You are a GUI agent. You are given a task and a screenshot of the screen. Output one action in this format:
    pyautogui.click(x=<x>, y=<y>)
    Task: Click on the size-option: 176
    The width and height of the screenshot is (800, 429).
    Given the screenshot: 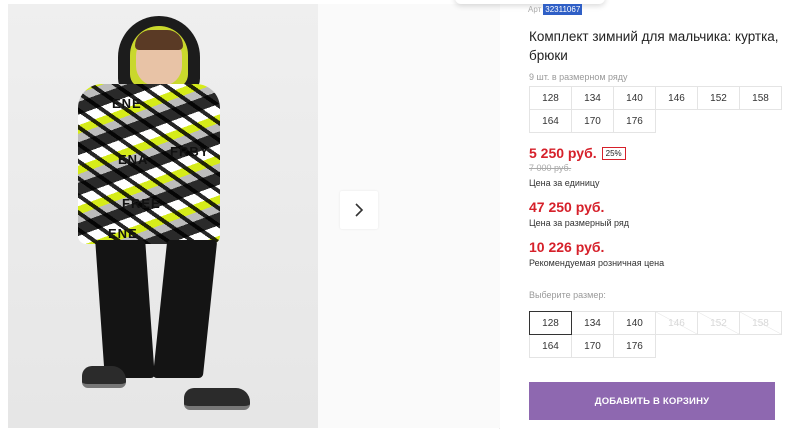 What is the action you would take?
    pyautogui.click(x=634, y=346)
    